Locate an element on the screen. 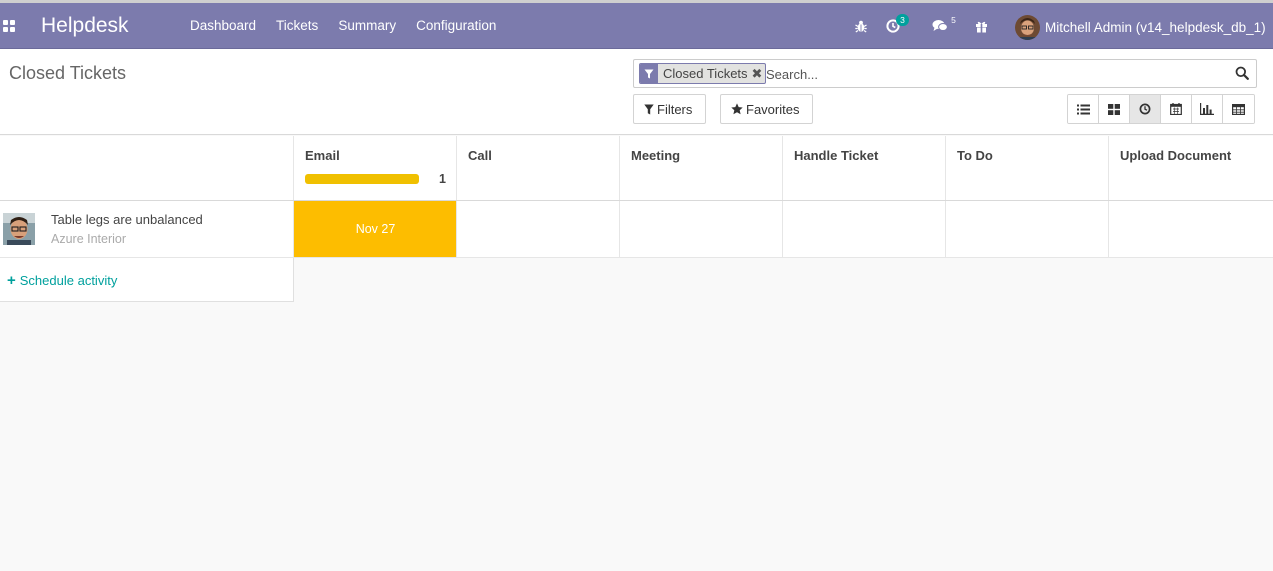 The height and width of the screenshot is (571, 1273). schedule-activity-link: + Schedule activity is located at coordinates (62, 280).